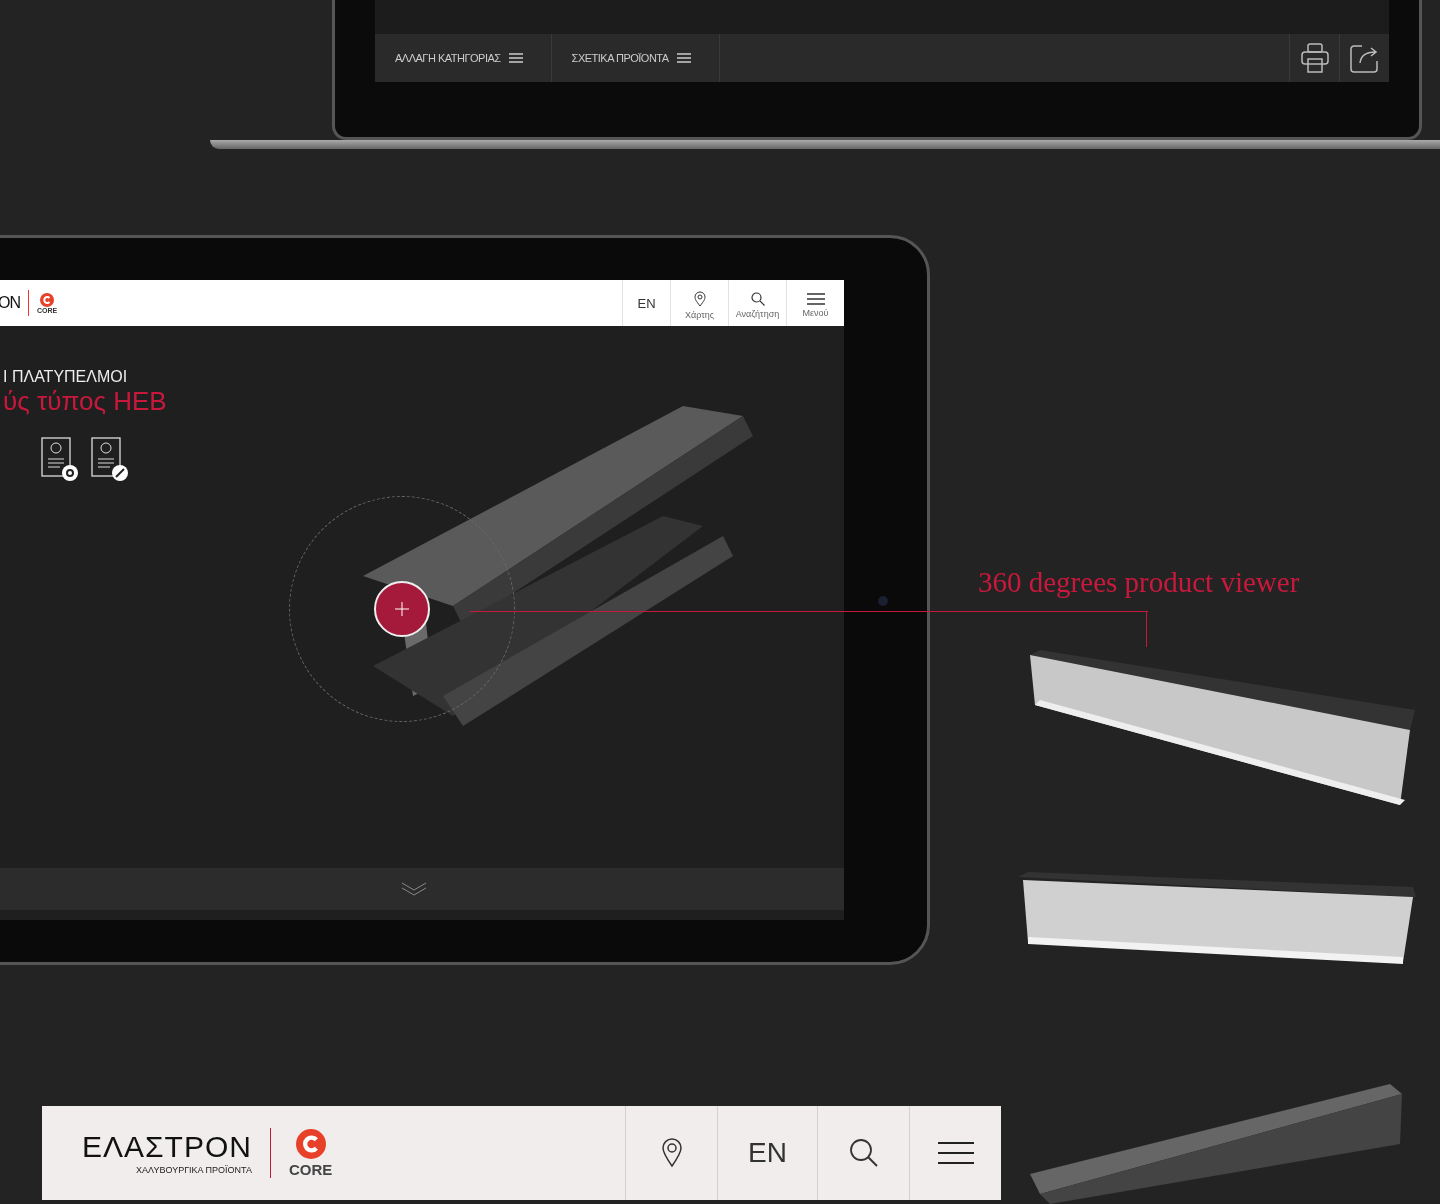 The width and height of the screenshot is (1440, 1204). What do you see at coordinates (883, 601) in the screenshot?
I see `camera-dot` at bounding box center [883, 601].